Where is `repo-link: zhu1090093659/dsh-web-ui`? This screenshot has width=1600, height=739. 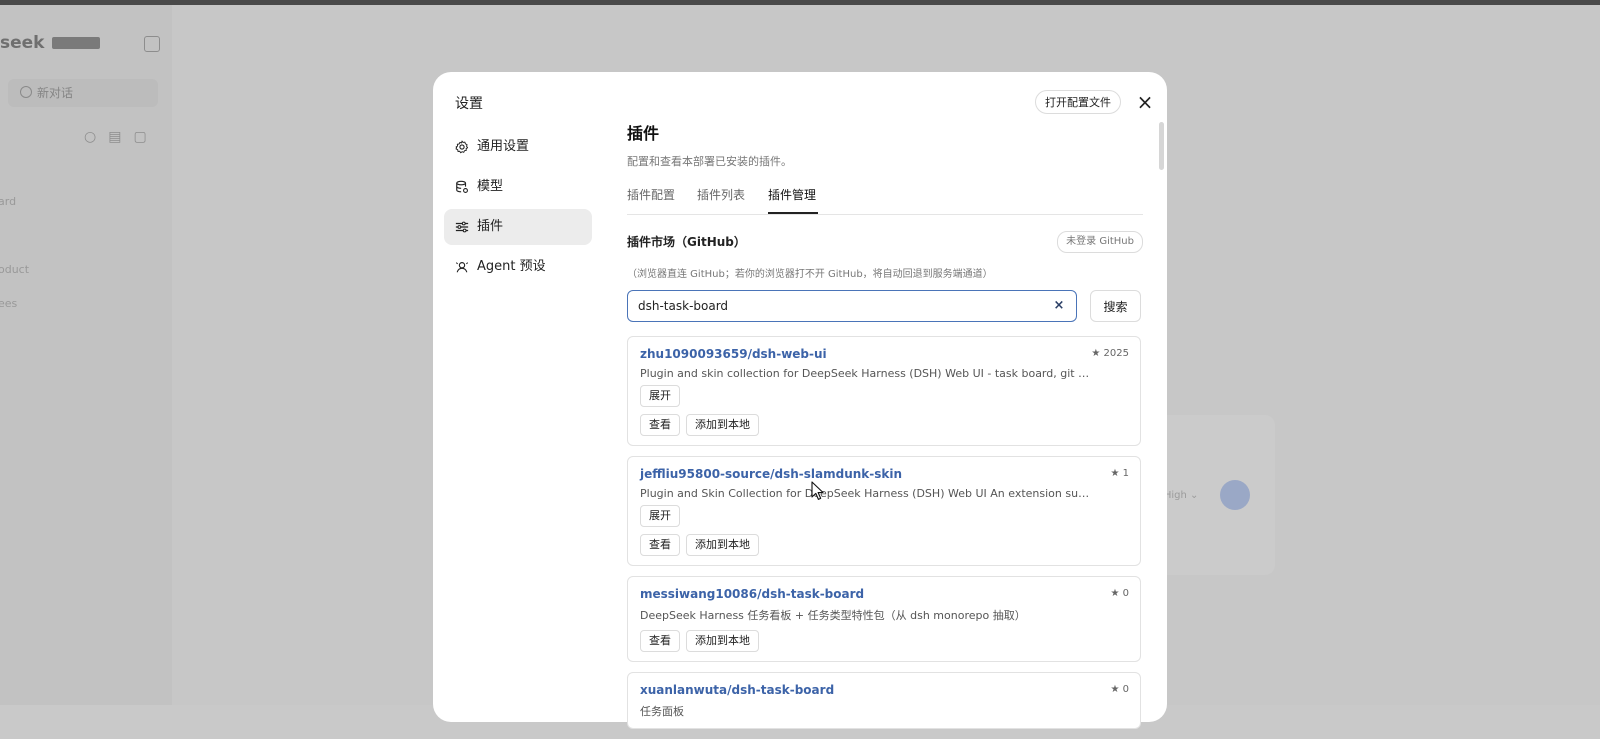
repo-link: zhu1090093659/dsh-web-ui is located at coordinates (884, 354).